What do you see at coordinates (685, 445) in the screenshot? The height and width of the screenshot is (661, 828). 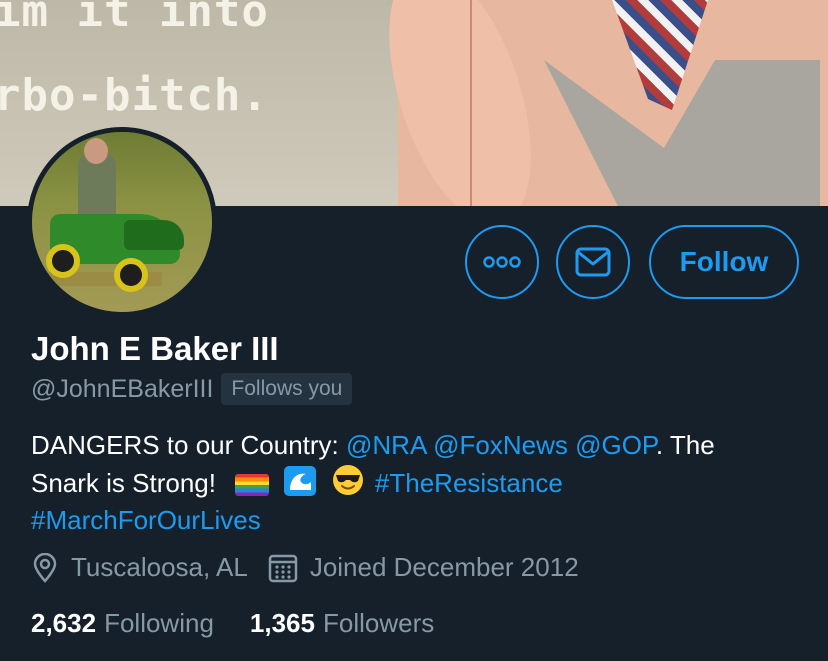 I see `bio-text: . The` at bounding box center [685, 445].